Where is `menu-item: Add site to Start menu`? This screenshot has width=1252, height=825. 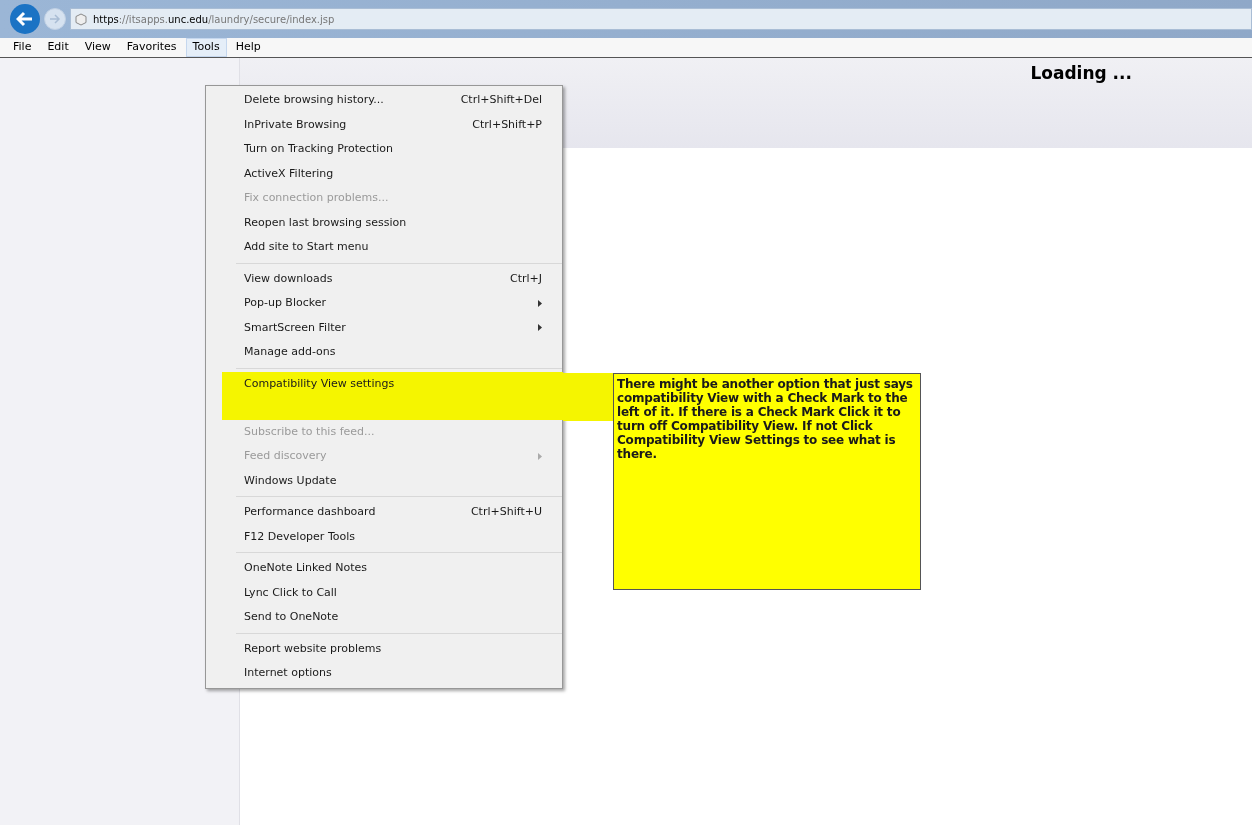 menu-item: Add site to Start menu is located at coordinates (399, 247).